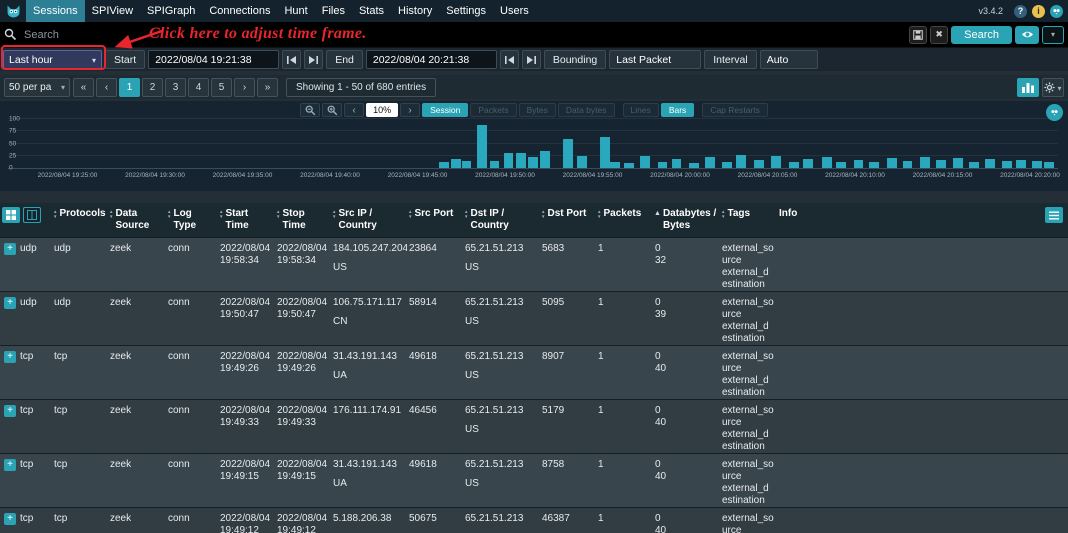 This screenshot has height=533, width=1068. What do you see at coordinates (1028, 87) in the screenshot?
I see `toggle-graph-button` at bounding box center [1028, 87].